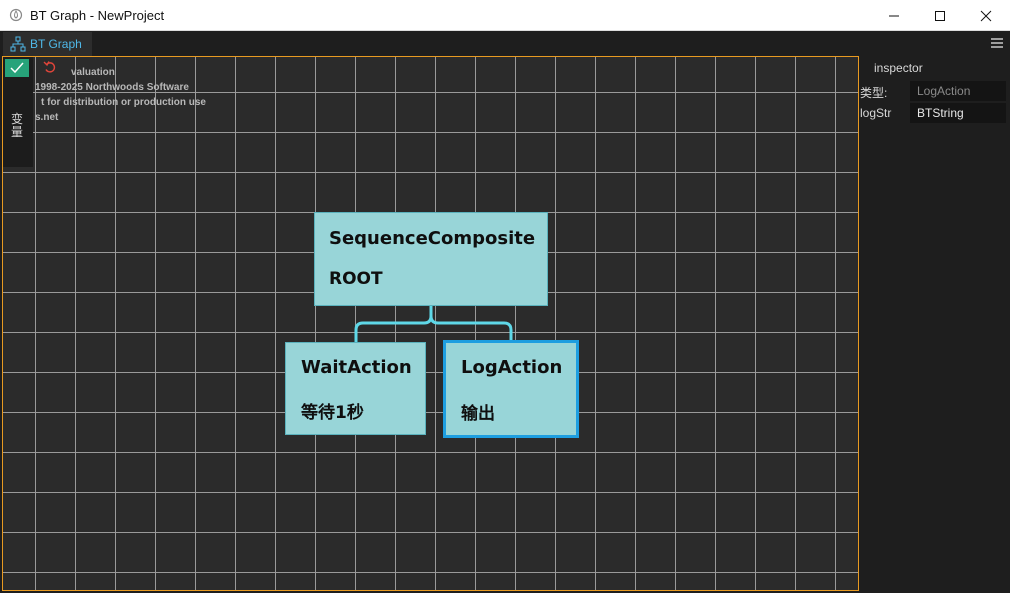 The height and width of the screenshot is (593, 1010). Describe the element at coordinates (958, 91) in the screenshot. I see `type-field-value: LogAction` at that location.